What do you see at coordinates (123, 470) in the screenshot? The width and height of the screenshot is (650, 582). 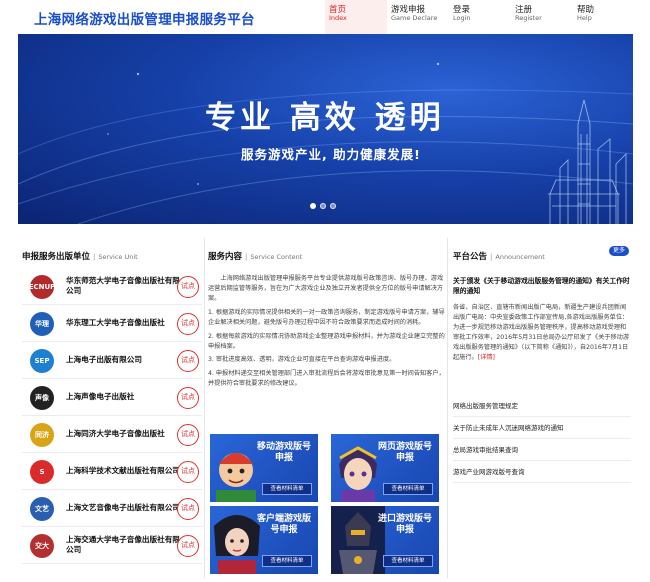 I see `unit-name: 上海科学技术文献出版社有限公司` at bounding box center [123, 470].